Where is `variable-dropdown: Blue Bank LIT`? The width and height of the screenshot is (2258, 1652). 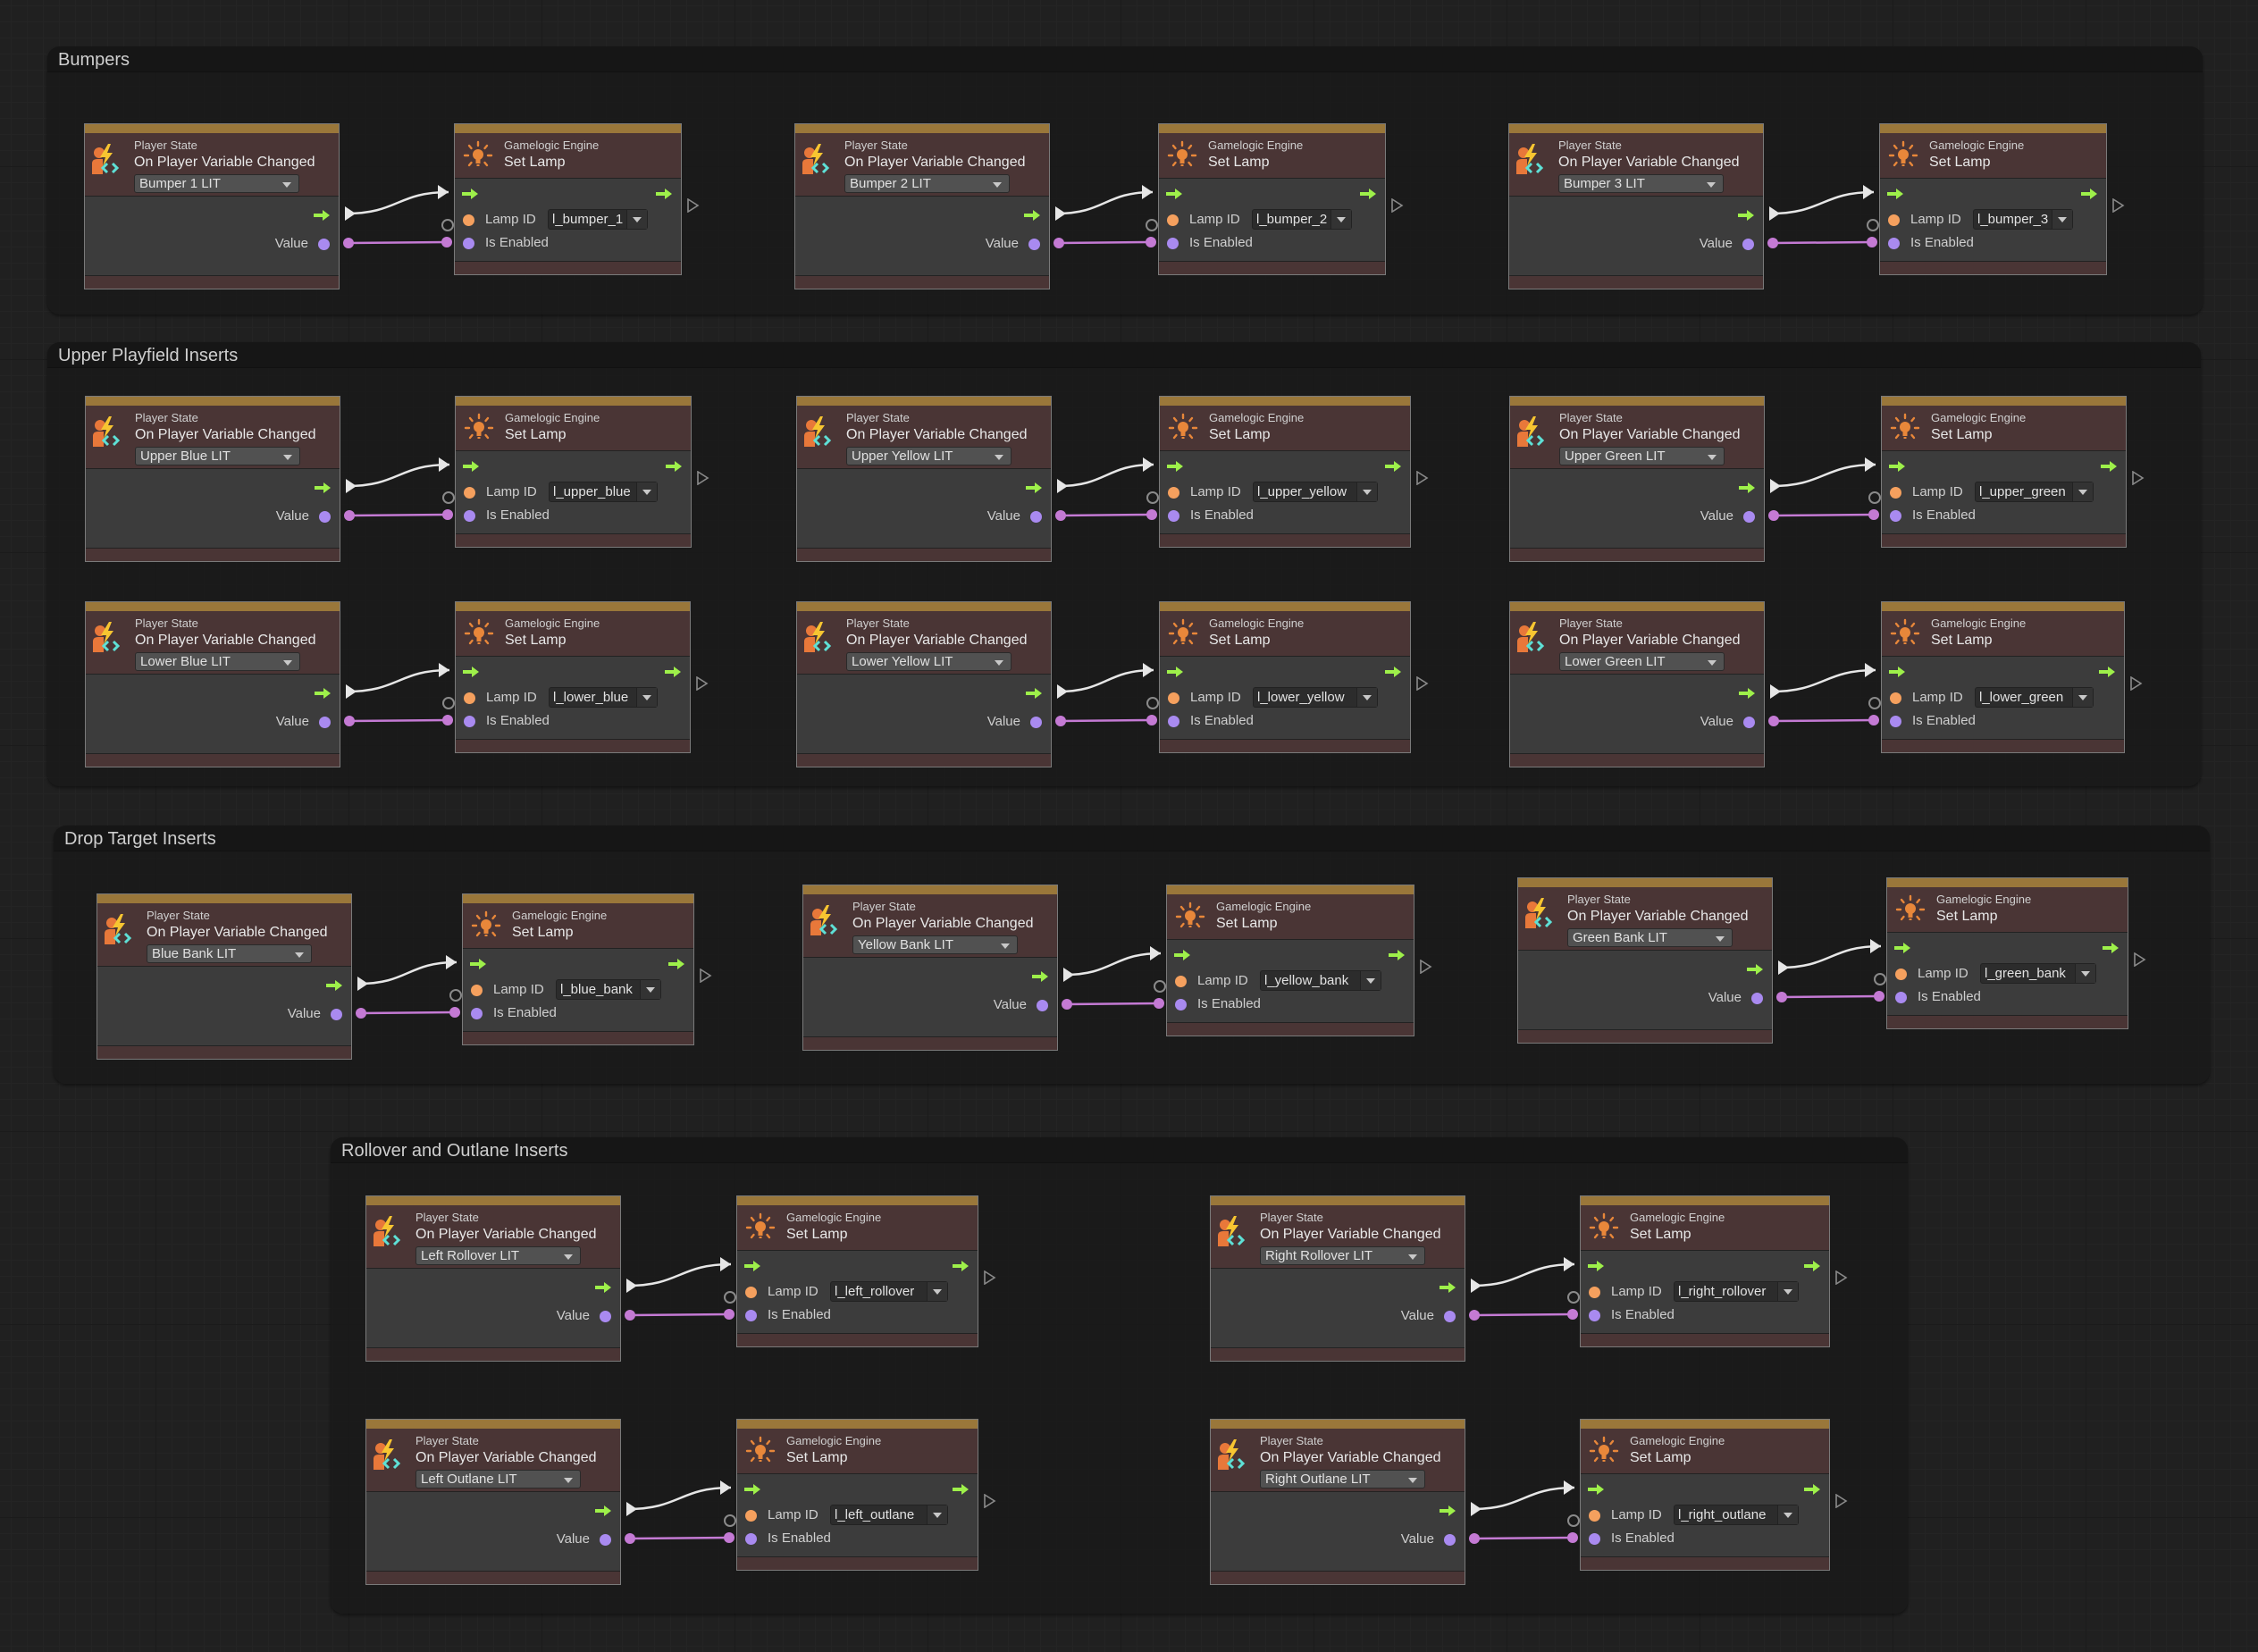 variable-dropdown: Blue Bank LIT is located at coordinates (229, 953).